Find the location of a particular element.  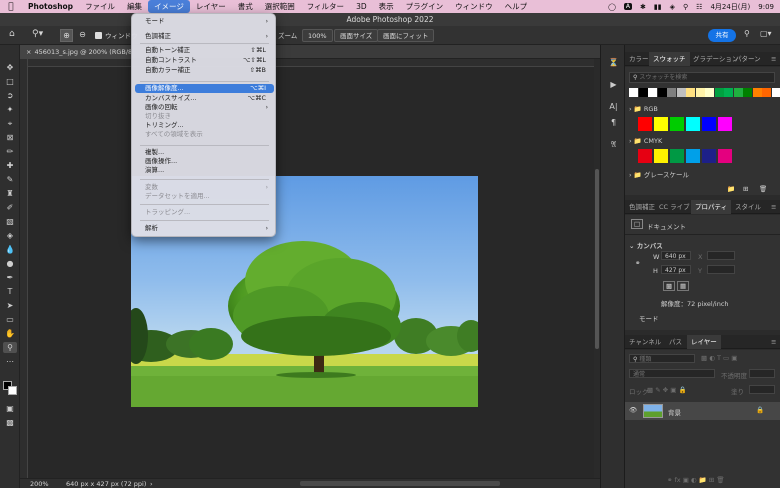

fit-screen-button: 画面にフィット is located at coordinates (406, 35).